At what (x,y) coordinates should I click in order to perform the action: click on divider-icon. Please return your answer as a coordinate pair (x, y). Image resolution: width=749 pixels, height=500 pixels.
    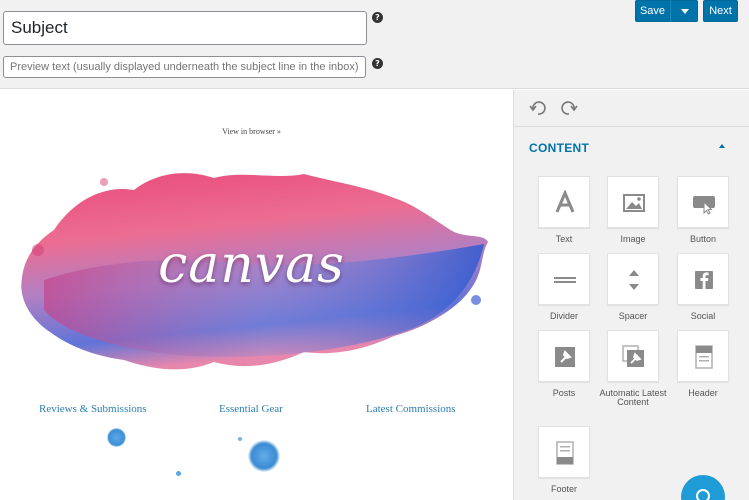
    Looking at the image, I should click on (565, 280).